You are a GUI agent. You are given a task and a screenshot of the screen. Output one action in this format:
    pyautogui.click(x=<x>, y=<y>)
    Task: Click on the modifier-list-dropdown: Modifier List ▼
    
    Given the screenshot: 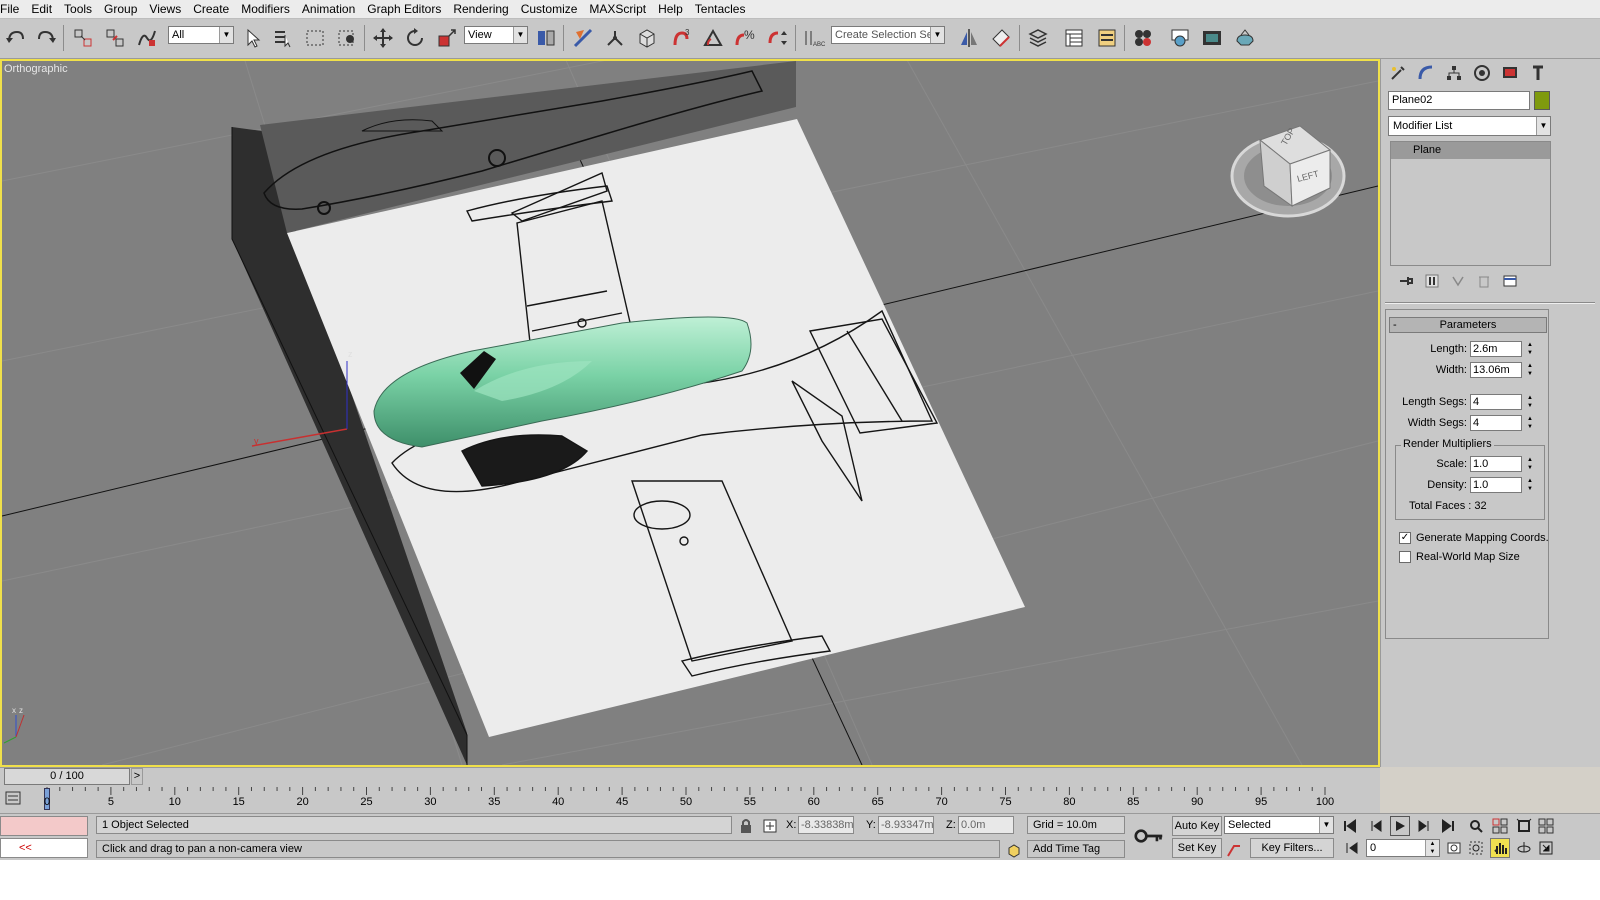 What is the action you would take?
    pyautogui.click(x=1469, y=126)
    